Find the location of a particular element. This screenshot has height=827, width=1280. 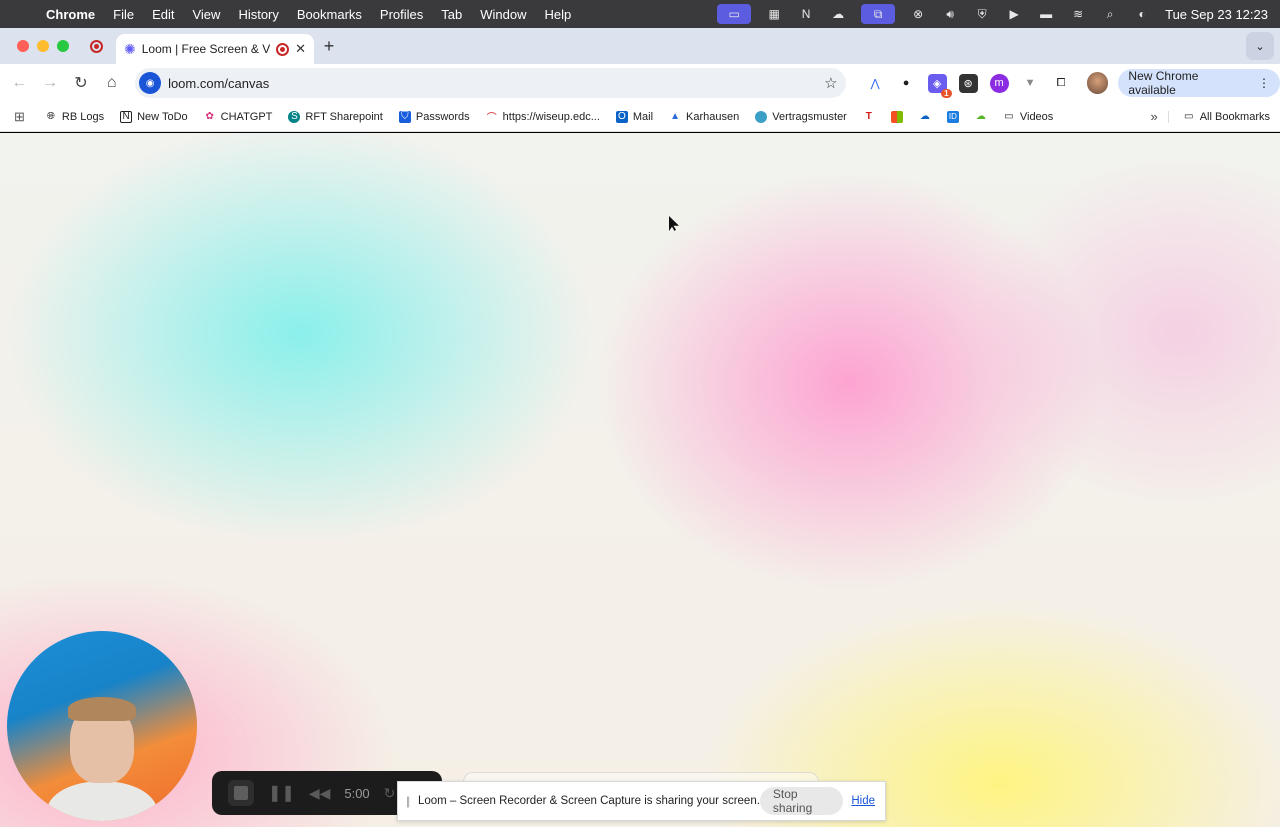

tesla-icon: T is located at coordinates (868, 116).